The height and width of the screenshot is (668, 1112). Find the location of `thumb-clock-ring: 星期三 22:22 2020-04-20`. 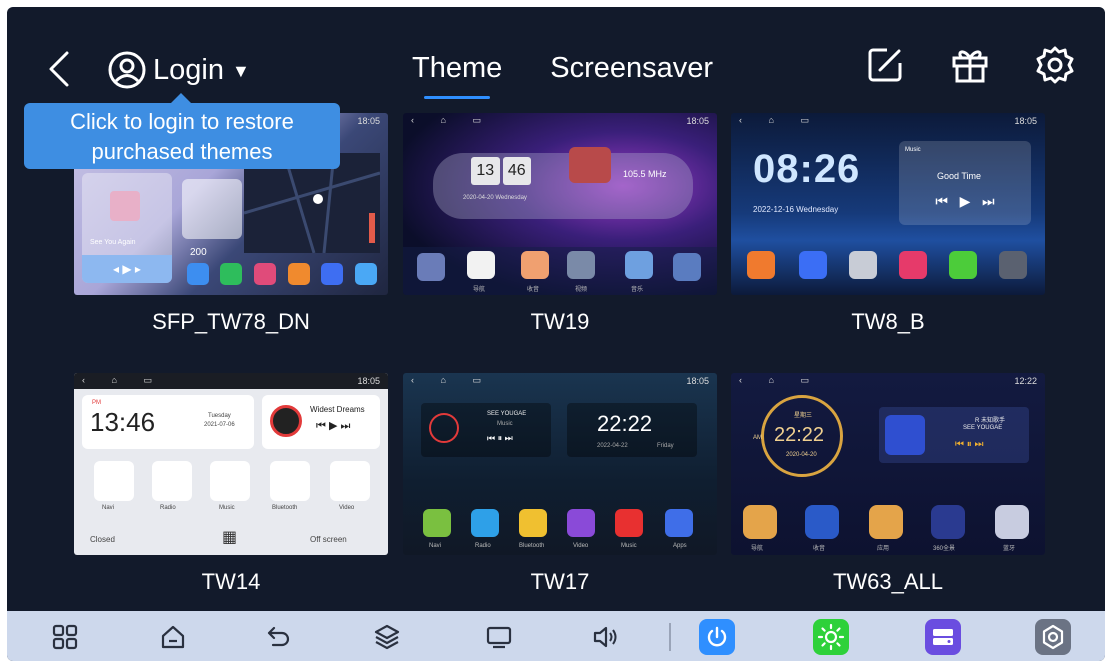

thumb-clock-ring: 星期三 22:22 2020-04-20 is located at coordinates (802, 436).